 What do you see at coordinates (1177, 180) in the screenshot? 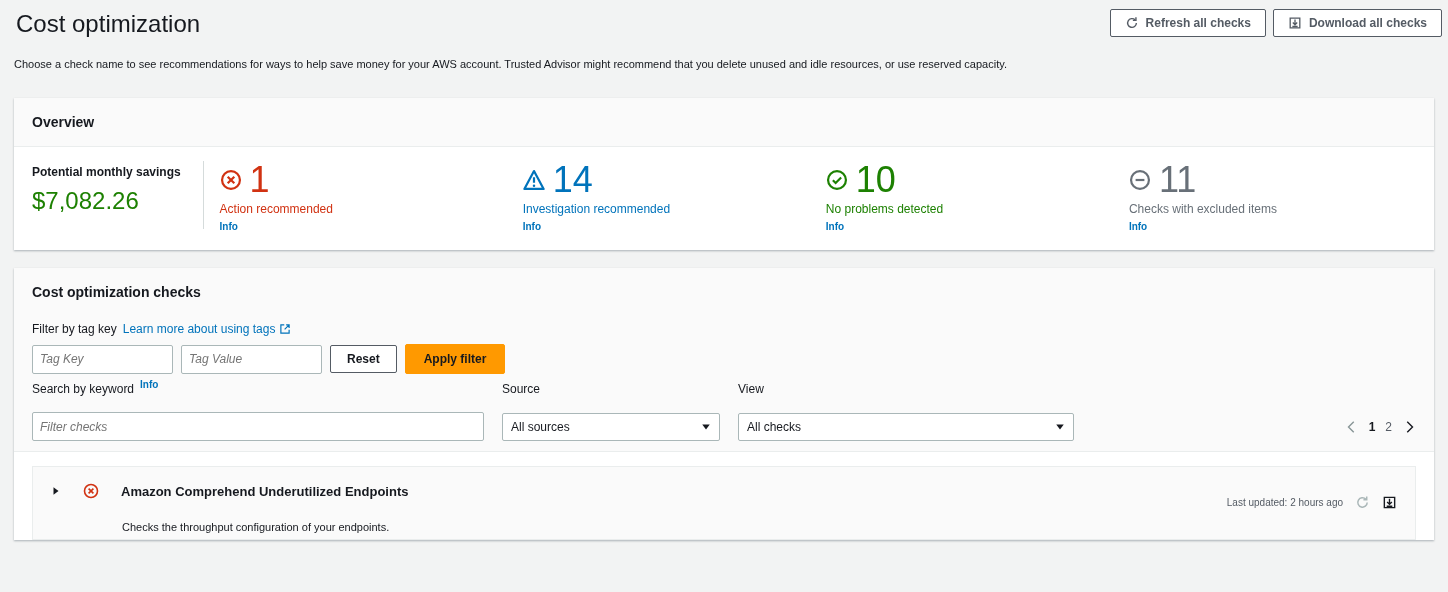
I see `status-count: 11` at bounding box center [1177, 180].